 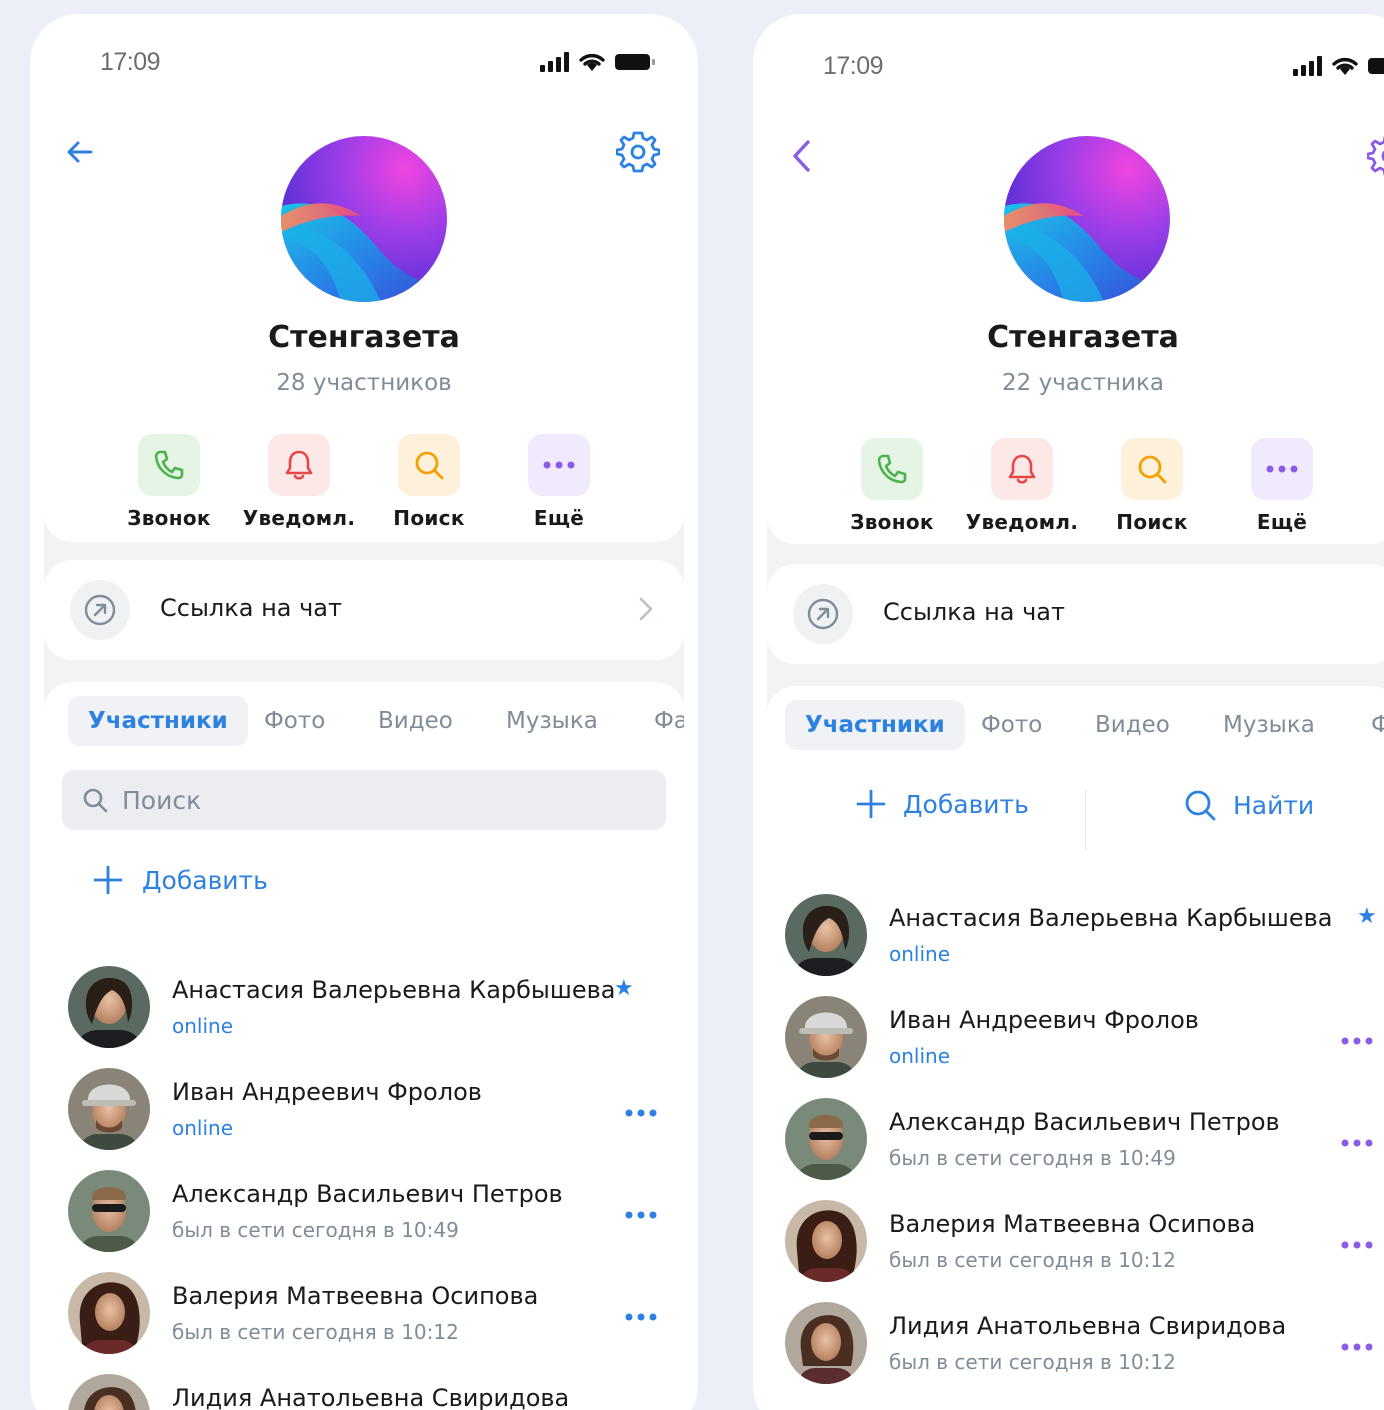 What do you see at coordinates (1367, 916) in the screenshot?
I see `admin-star-icon: ★` at bounding box center [1367, 916].